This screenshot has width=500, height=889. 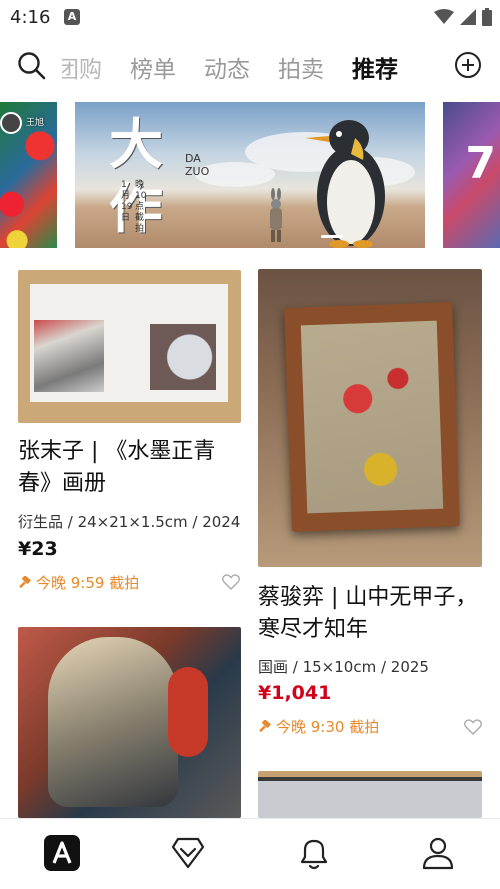 I want to click on banner-next-slide: 7, so click(x=471, y=175).